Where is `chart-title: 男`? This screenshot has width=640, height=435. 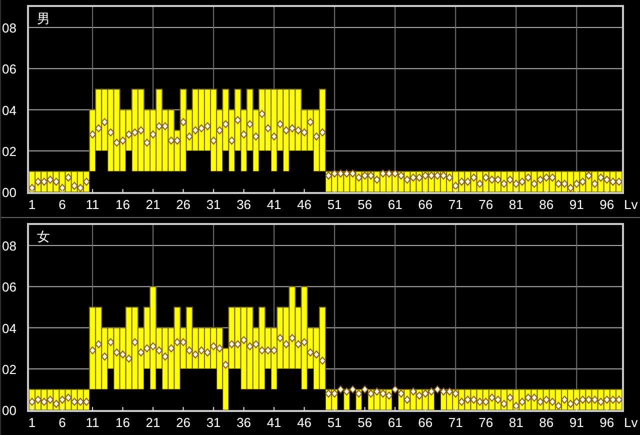 chart-title: 男 is located at coordinates (43, 19).